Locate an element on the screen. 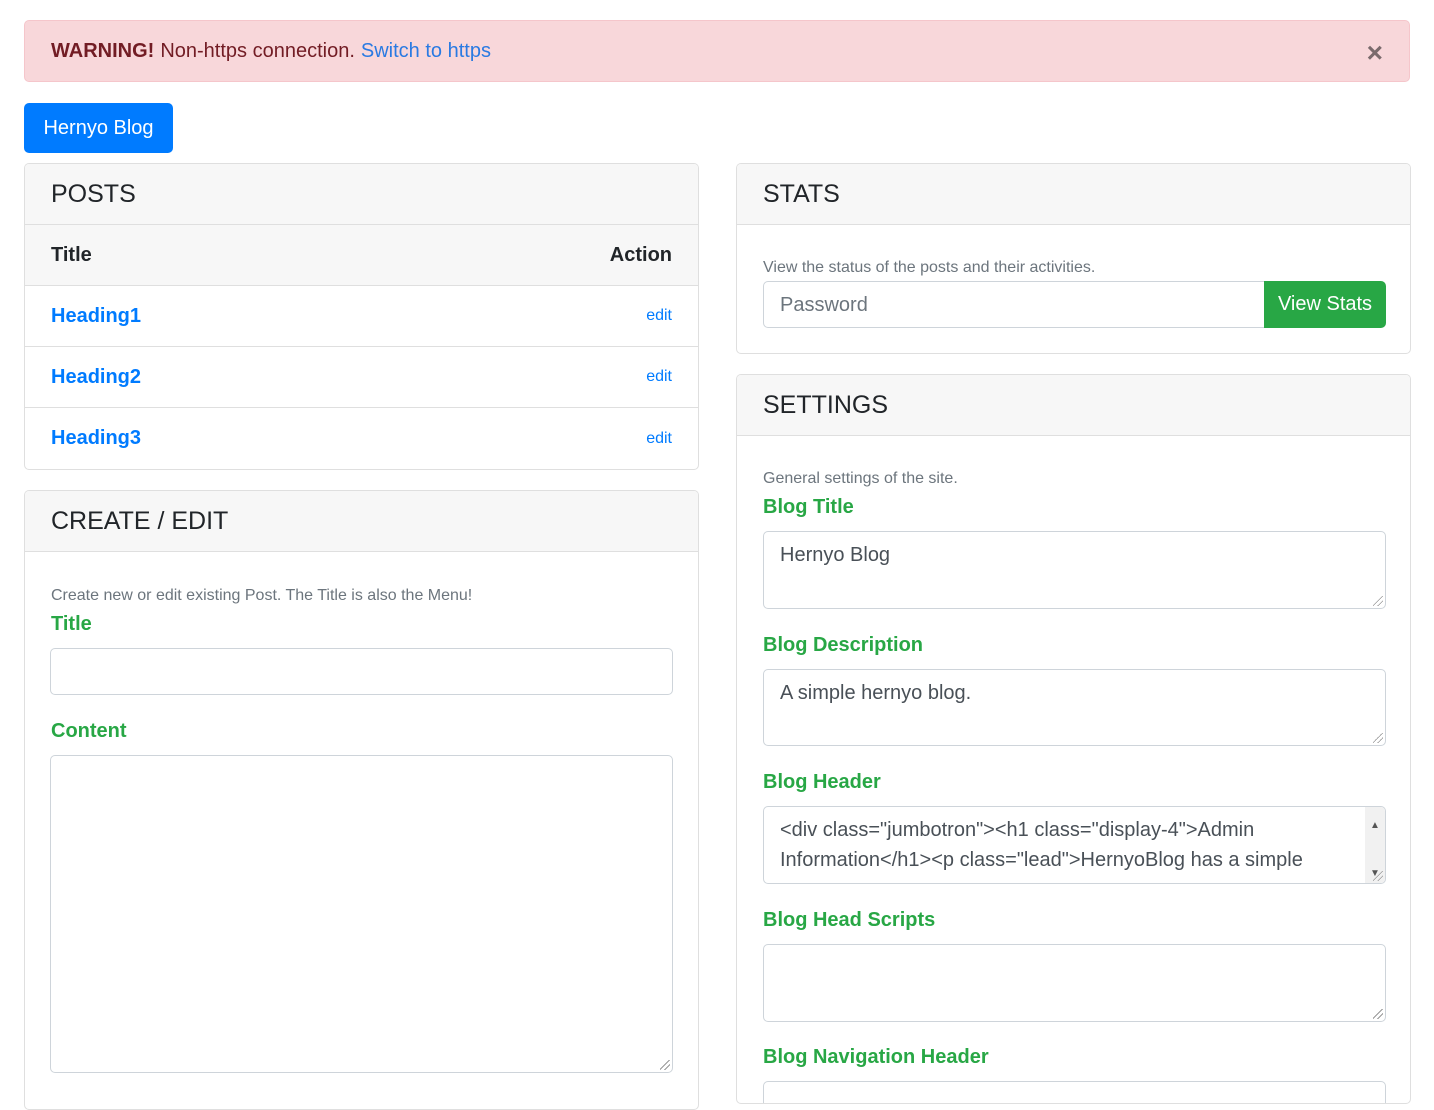 The image size is (1434, 1110). scroll-up-icon: ▲ is located at coordinates (1375, 826).